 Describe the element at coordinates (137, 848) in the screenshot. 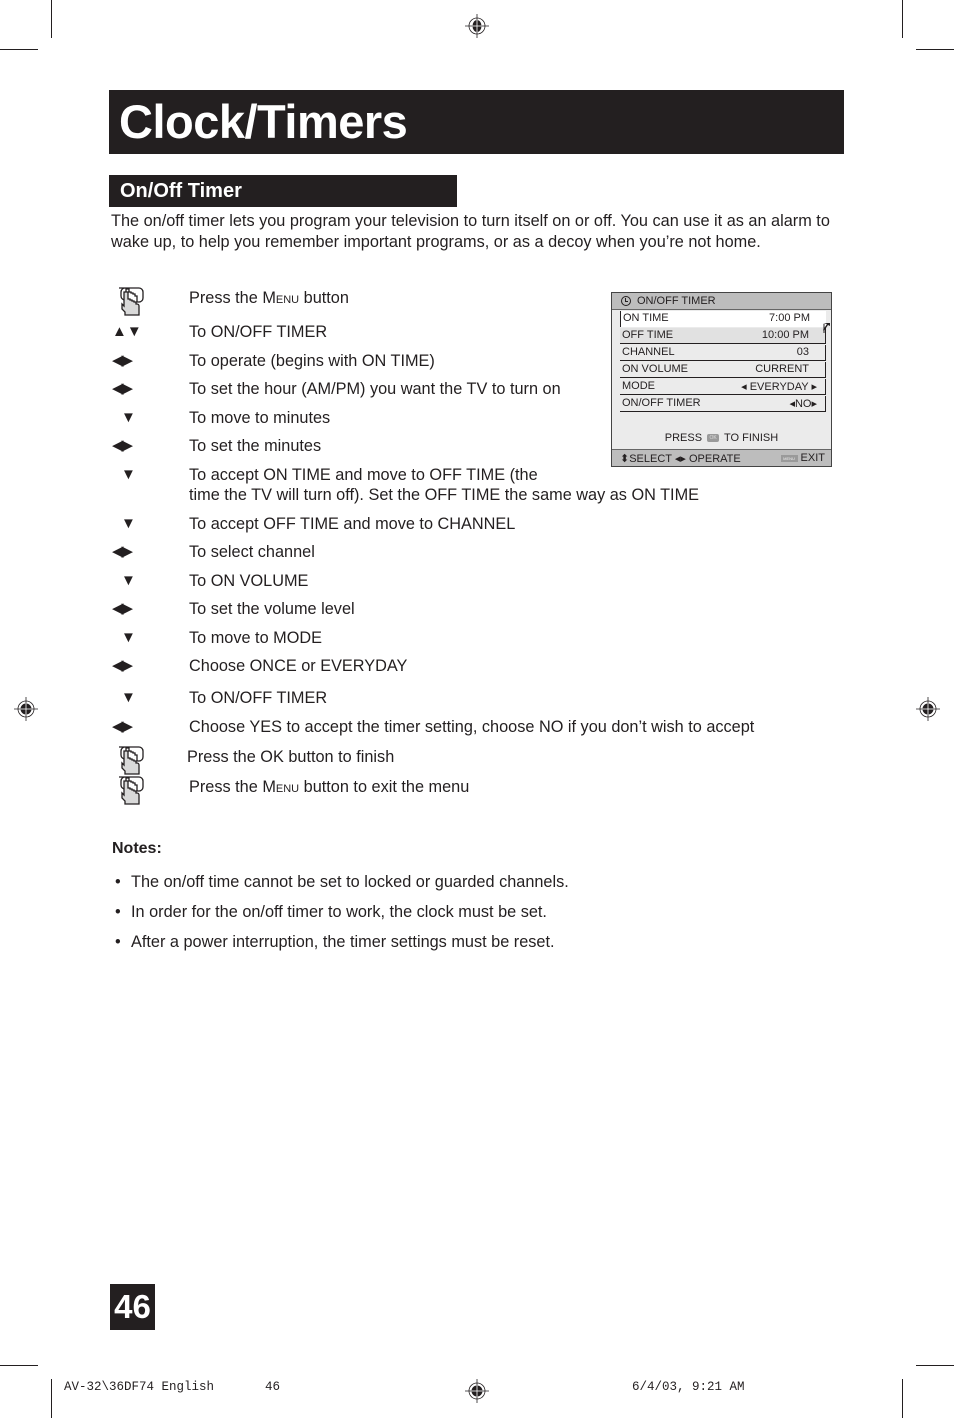

I see `notes-title: Notes:` at that location.